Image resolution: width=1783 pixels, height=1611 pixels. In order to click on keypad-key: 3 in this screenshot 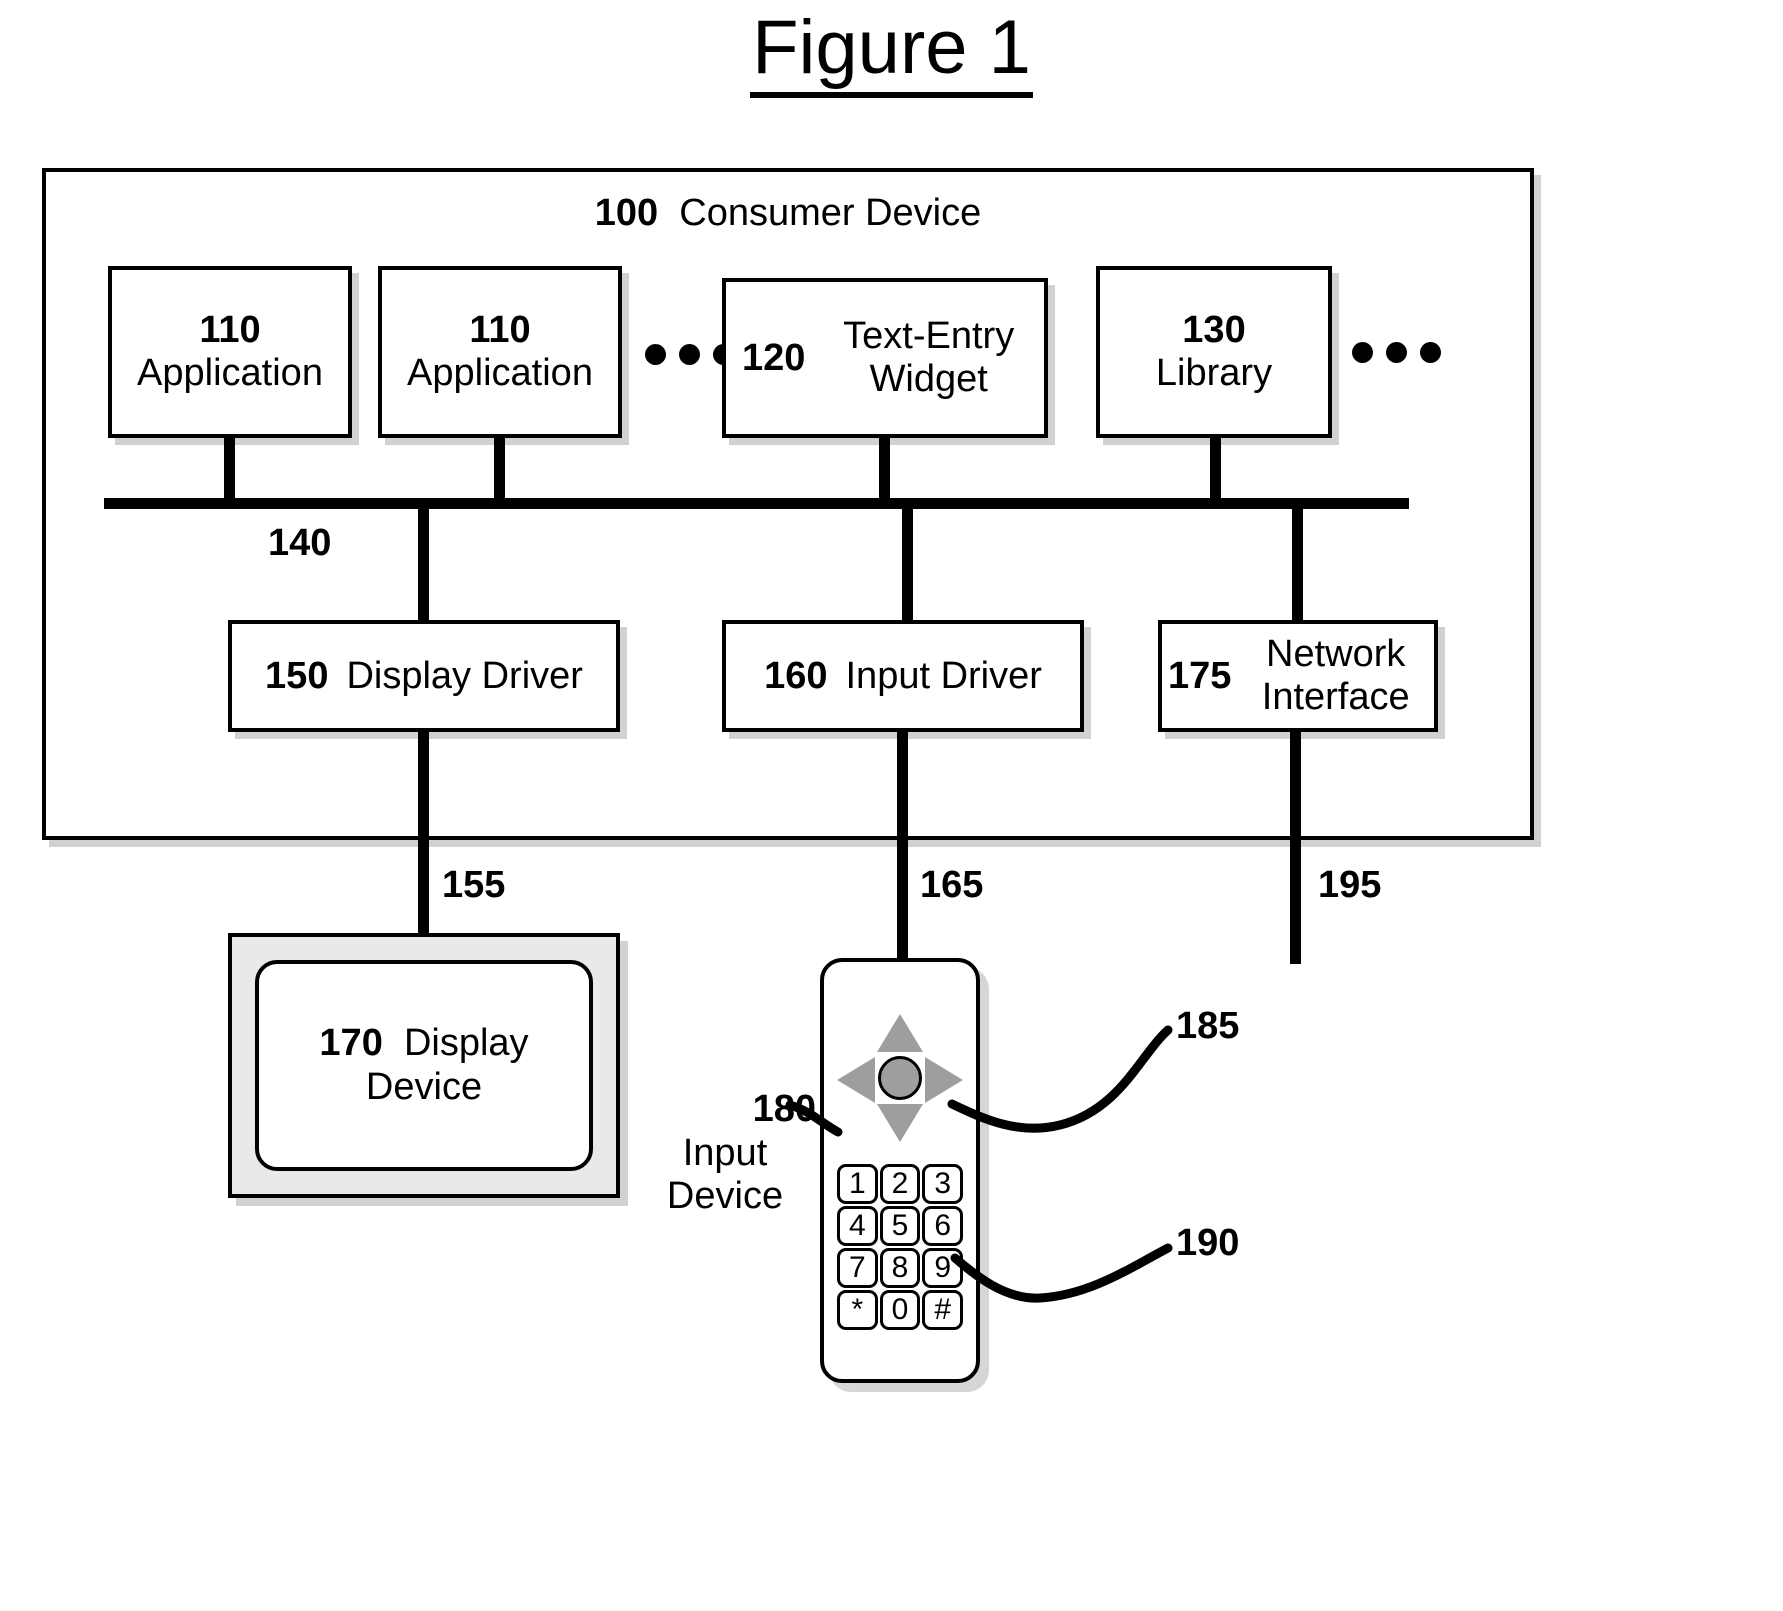, I will do `click(942, 1184)`.